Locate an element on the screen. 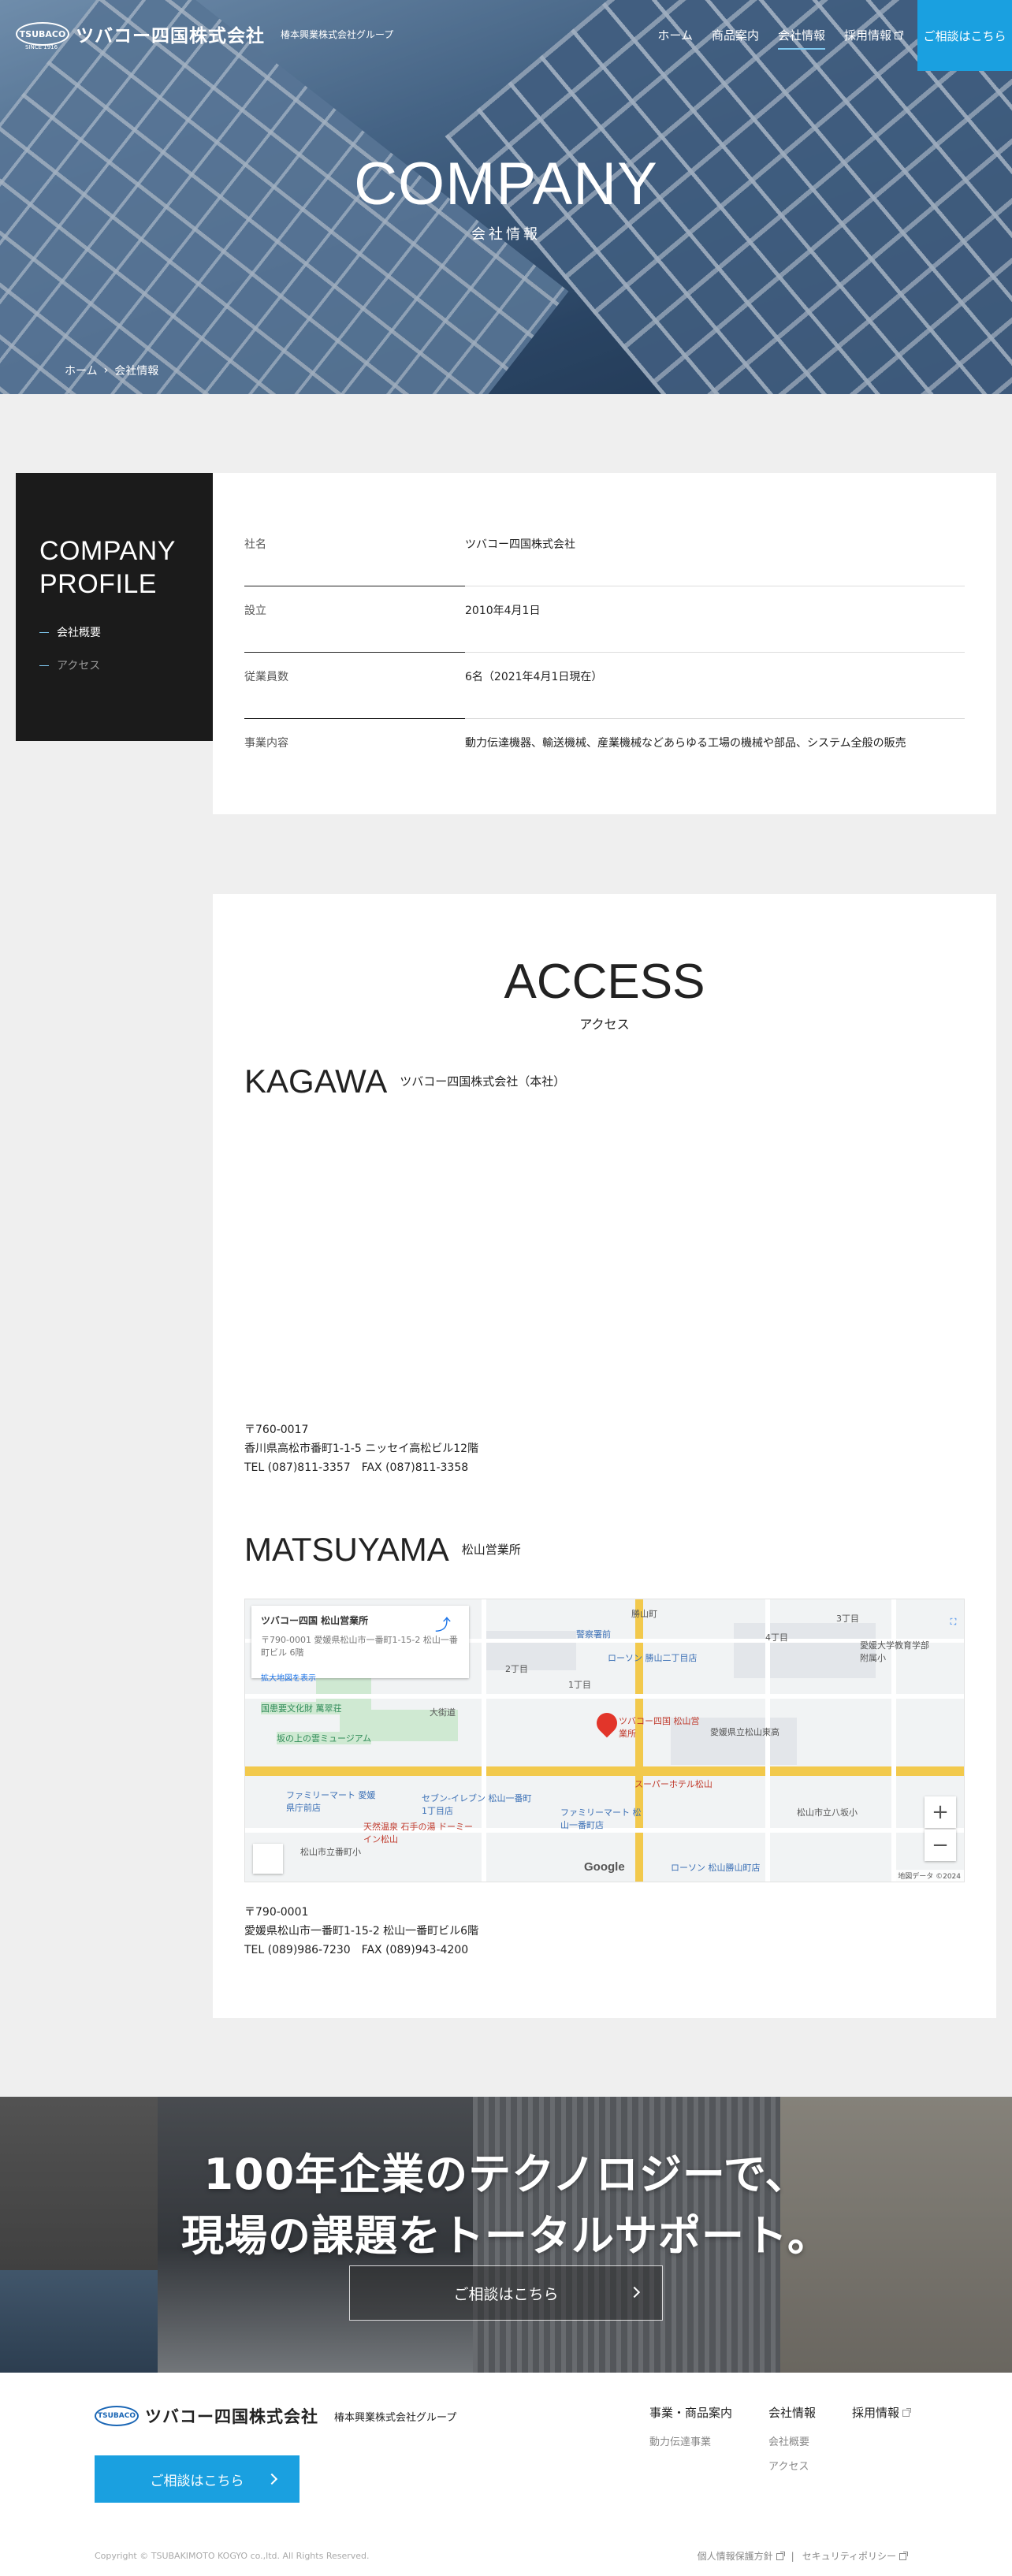 The height and width of the screenshot is (2576, 1012). matsuyama-heading: MATSUYAMA 松山営業所 is located at coordinates (382, 1550).